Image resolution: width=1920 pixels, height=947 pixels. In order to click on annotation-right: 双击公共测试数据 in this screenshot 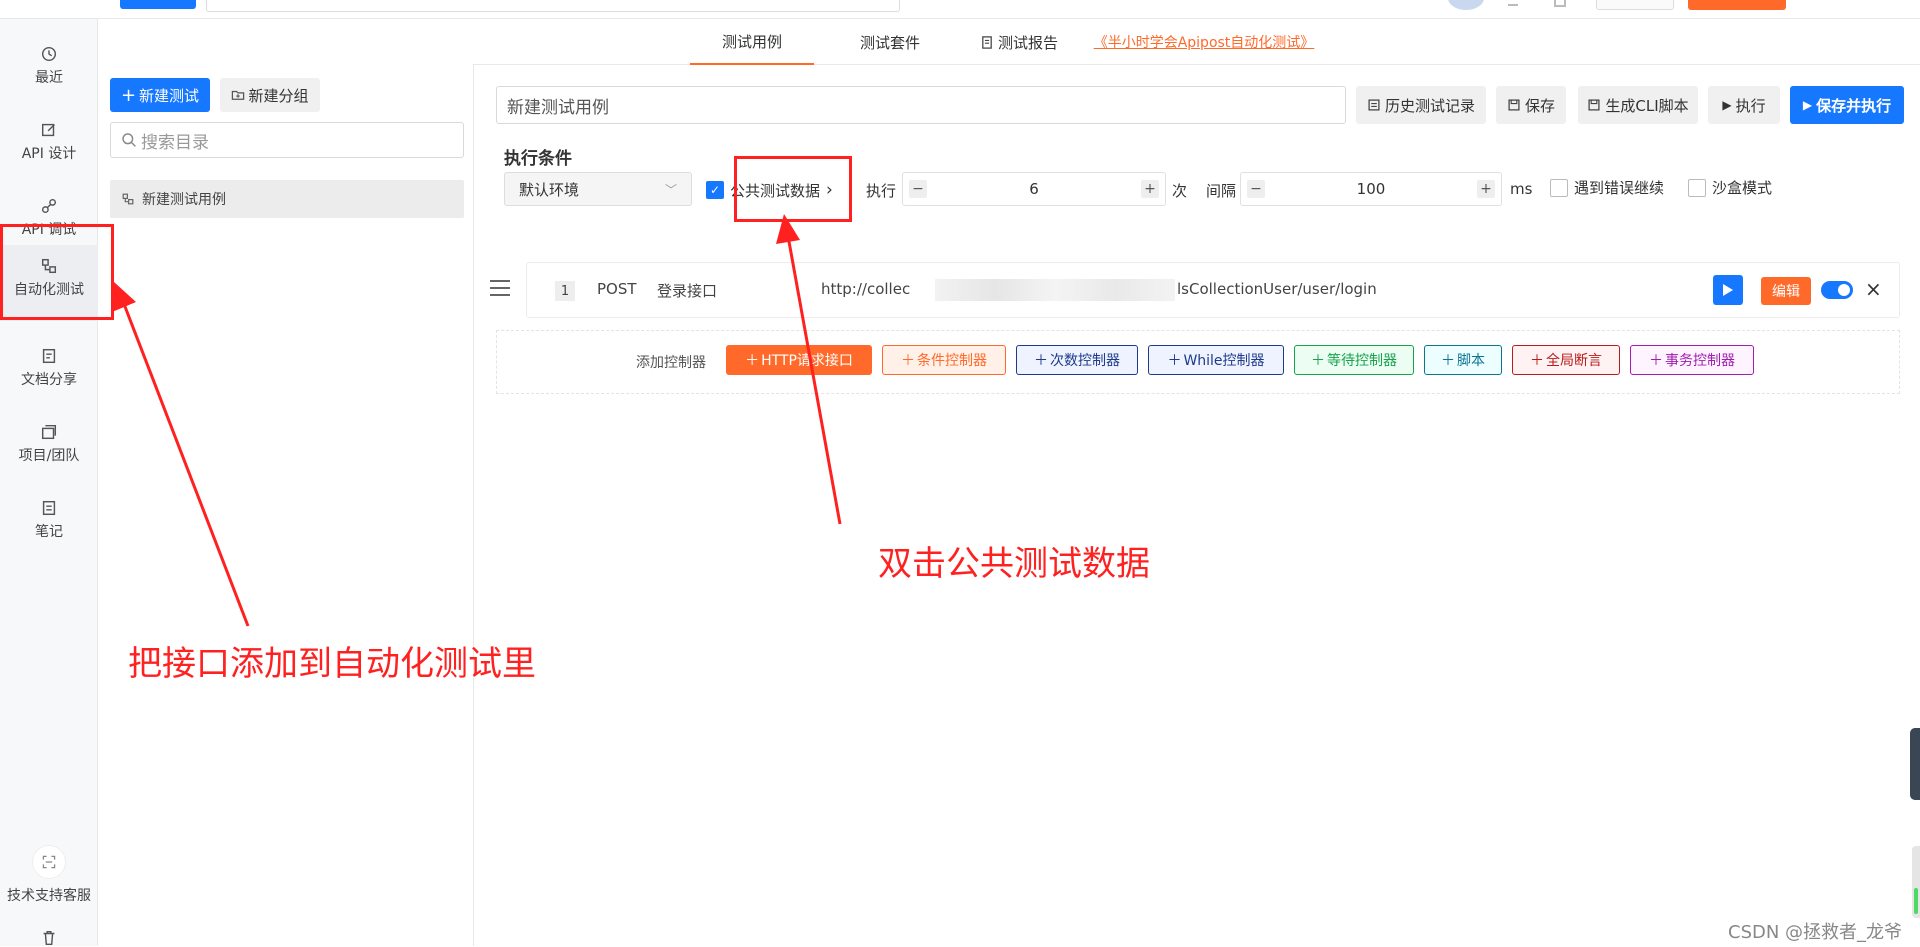, I will do `click(1014, 564)`.